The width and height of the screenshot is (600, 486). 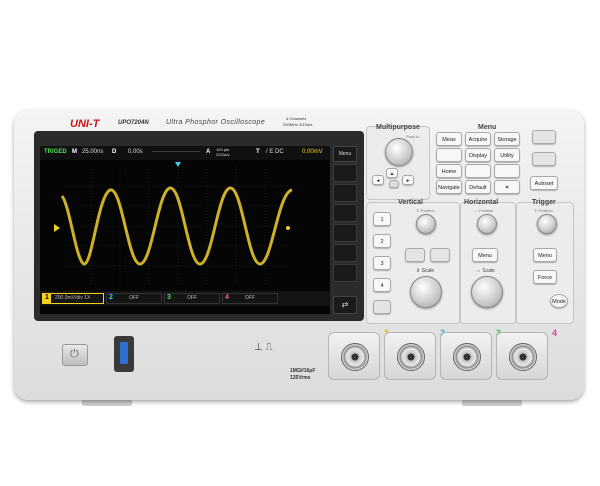 I want to click on vertical-title: Vertical, so click(x=410, y=202).